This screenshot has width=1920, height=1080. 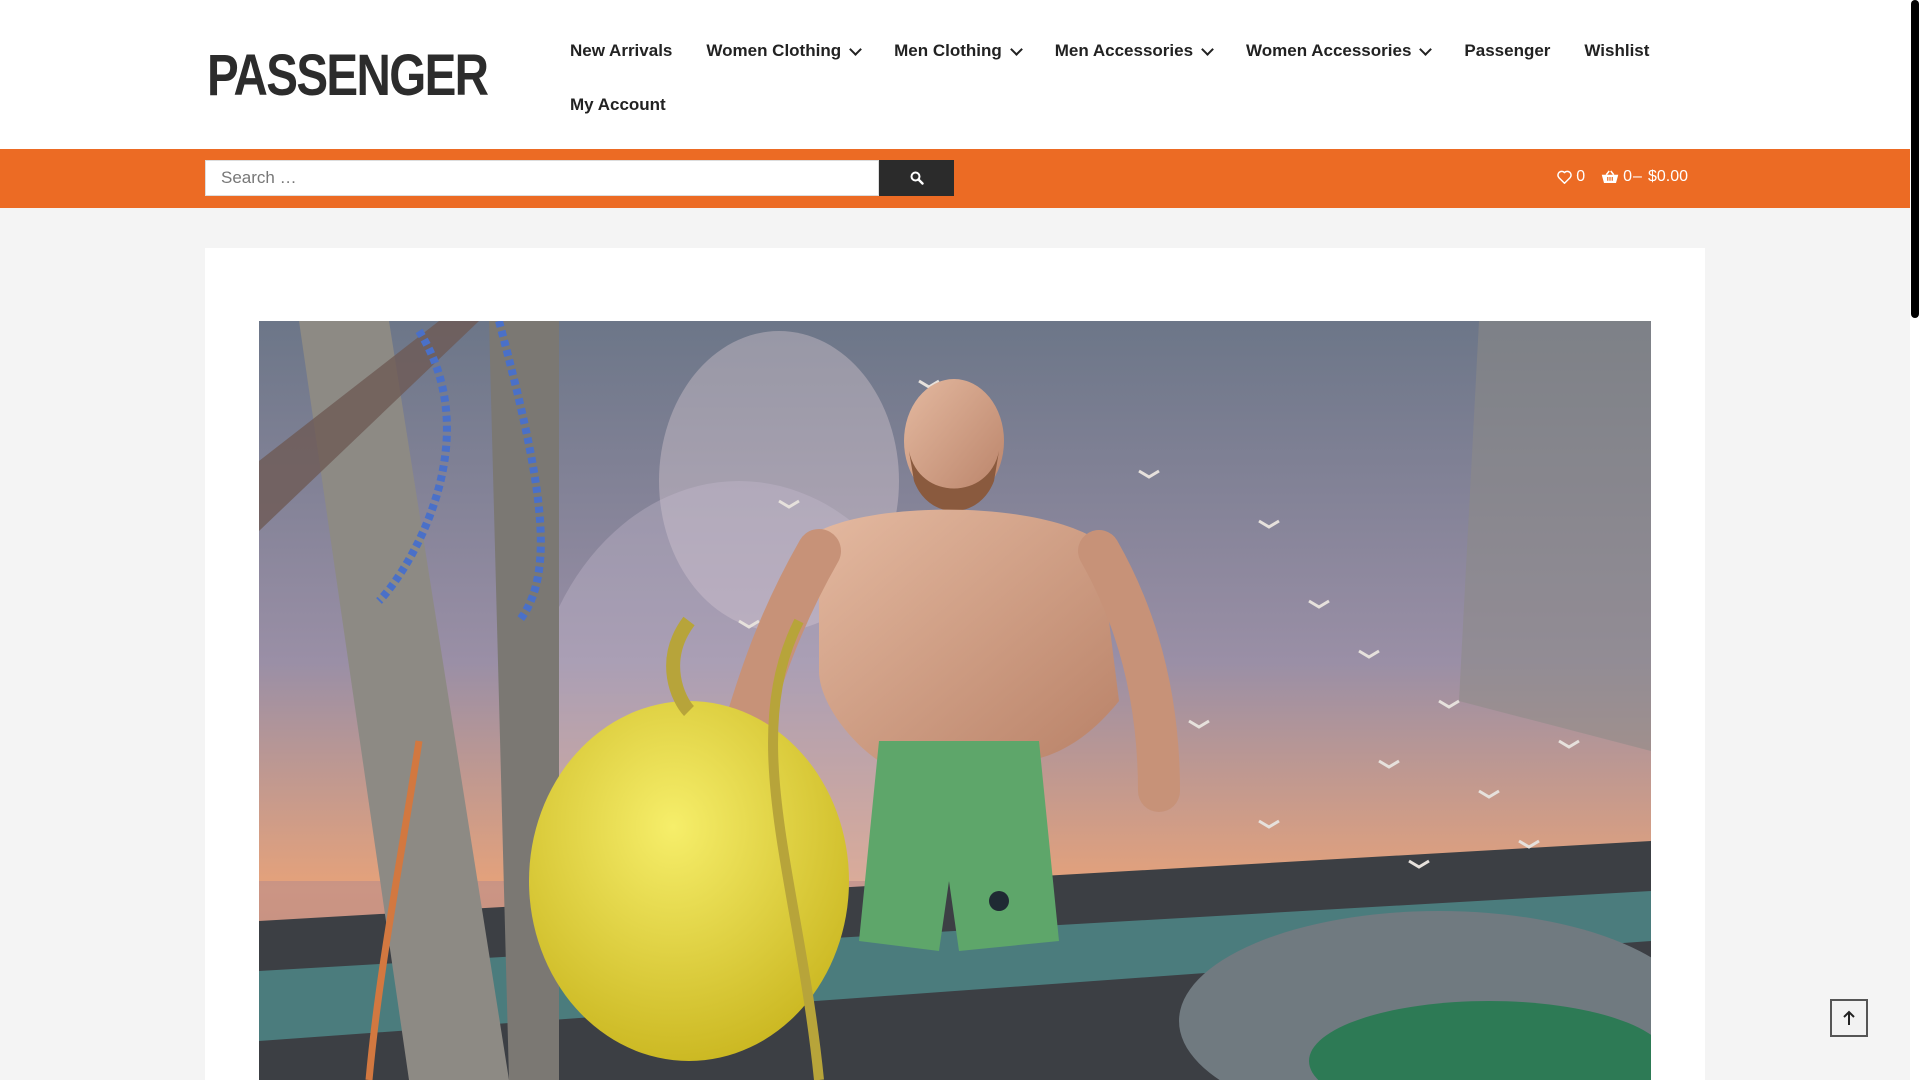 I want to click on logo-text: PASSENGER, so click(x=348, y=75).